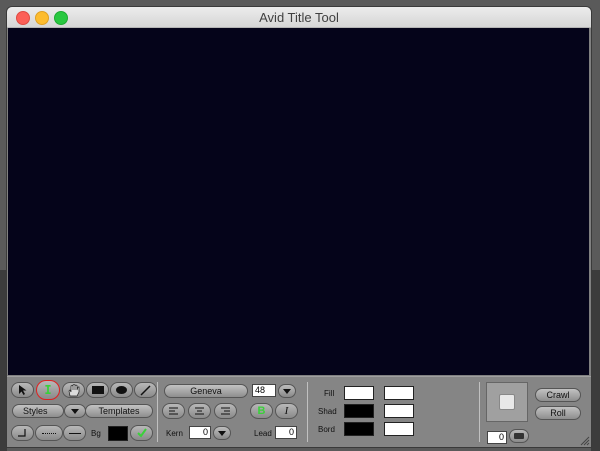 Image resolution: width=600 pixels, height=451 pixels. I want to click on align-left-icon, so click(173, 411).